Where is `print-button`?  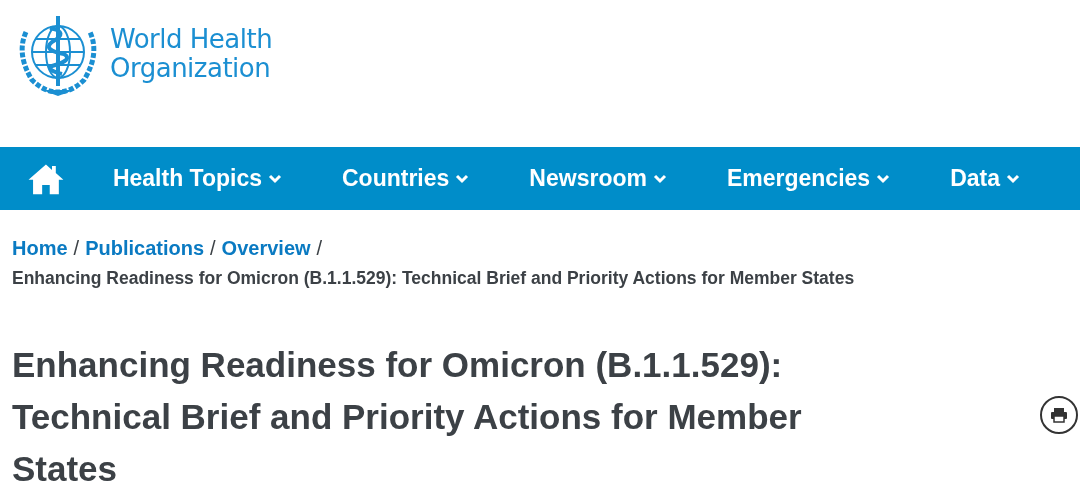 print-button is located at coordinates (1059, 415).